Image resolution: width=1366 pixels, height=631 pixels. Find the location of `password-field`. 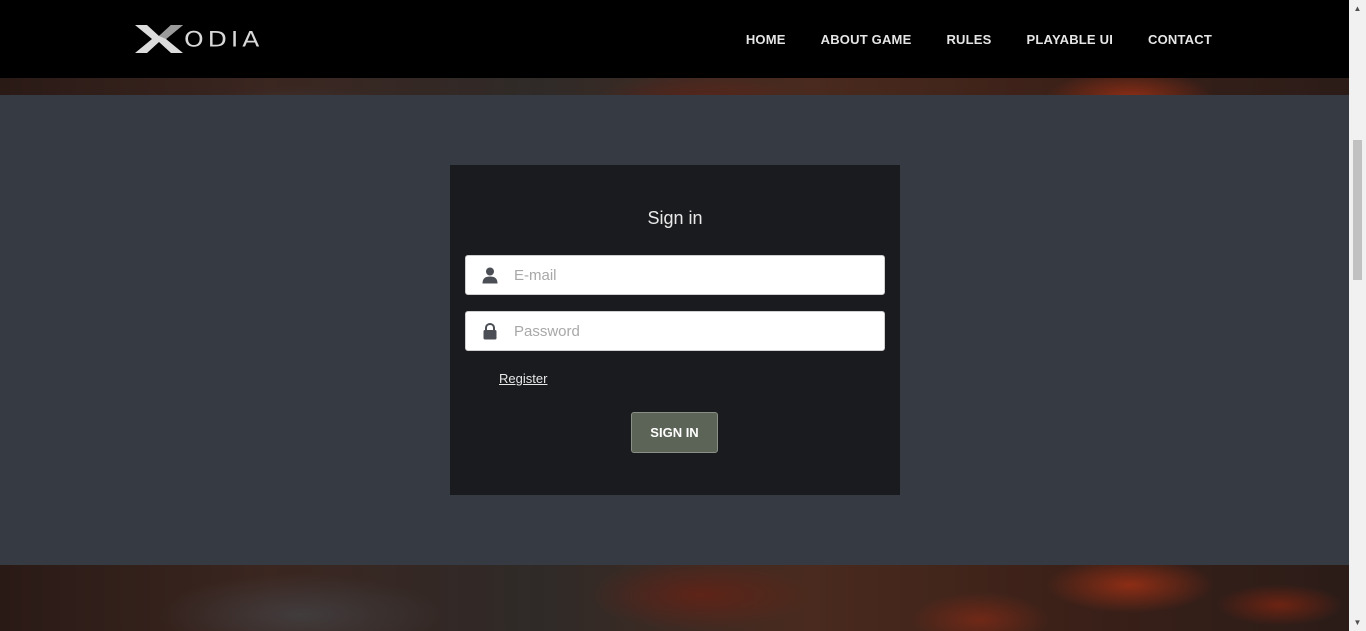

password-field is located at coordinates (675, 331).